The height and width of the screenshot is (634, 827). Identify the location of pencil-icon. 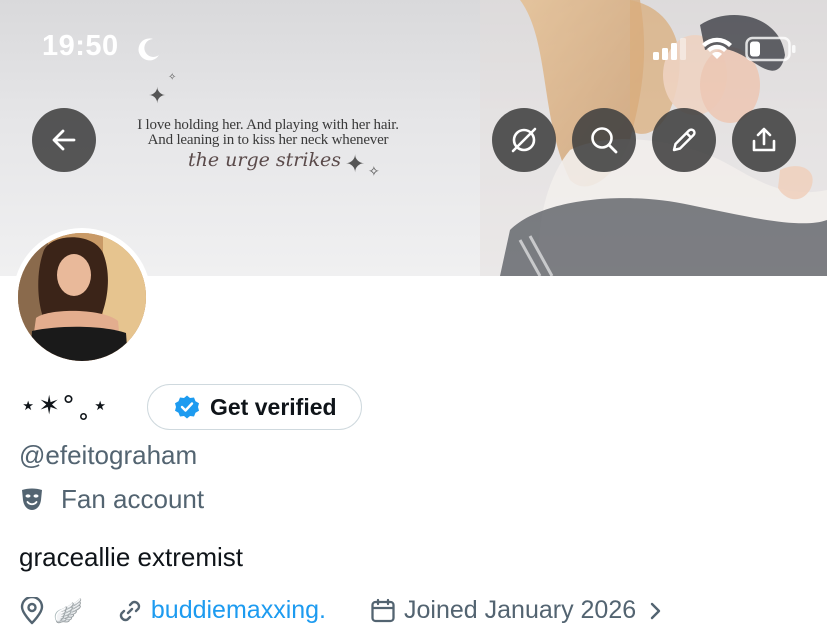
(684, 140).